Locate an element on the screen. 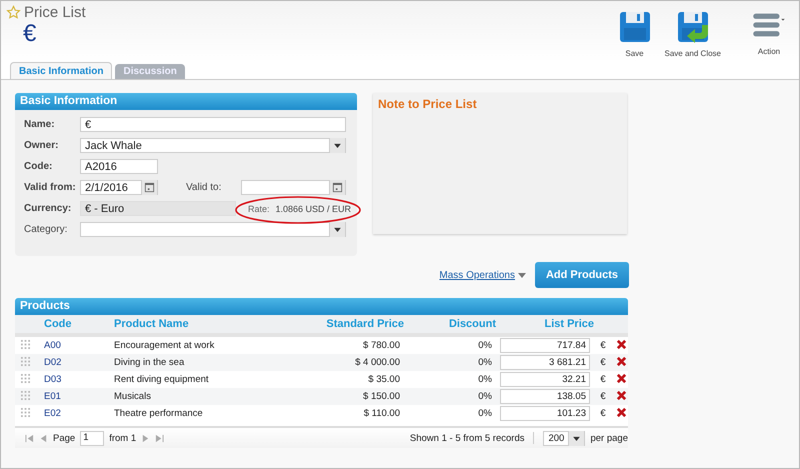 The image size is (800, 469). field-label: Category: is located at coordinates (46, 229).